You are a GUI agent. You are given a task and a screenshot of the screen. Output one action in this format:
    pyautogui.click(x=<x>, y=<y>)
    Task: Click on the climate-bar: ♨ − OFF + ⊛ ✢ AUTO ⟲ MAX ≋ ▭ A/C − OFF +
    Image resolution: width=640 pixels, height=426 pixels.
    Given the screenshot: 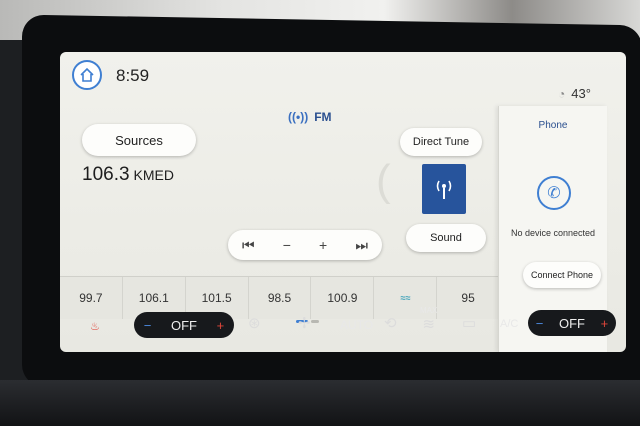 What is the action you would take?
    pyautogui.click(x=352, y=338)
    